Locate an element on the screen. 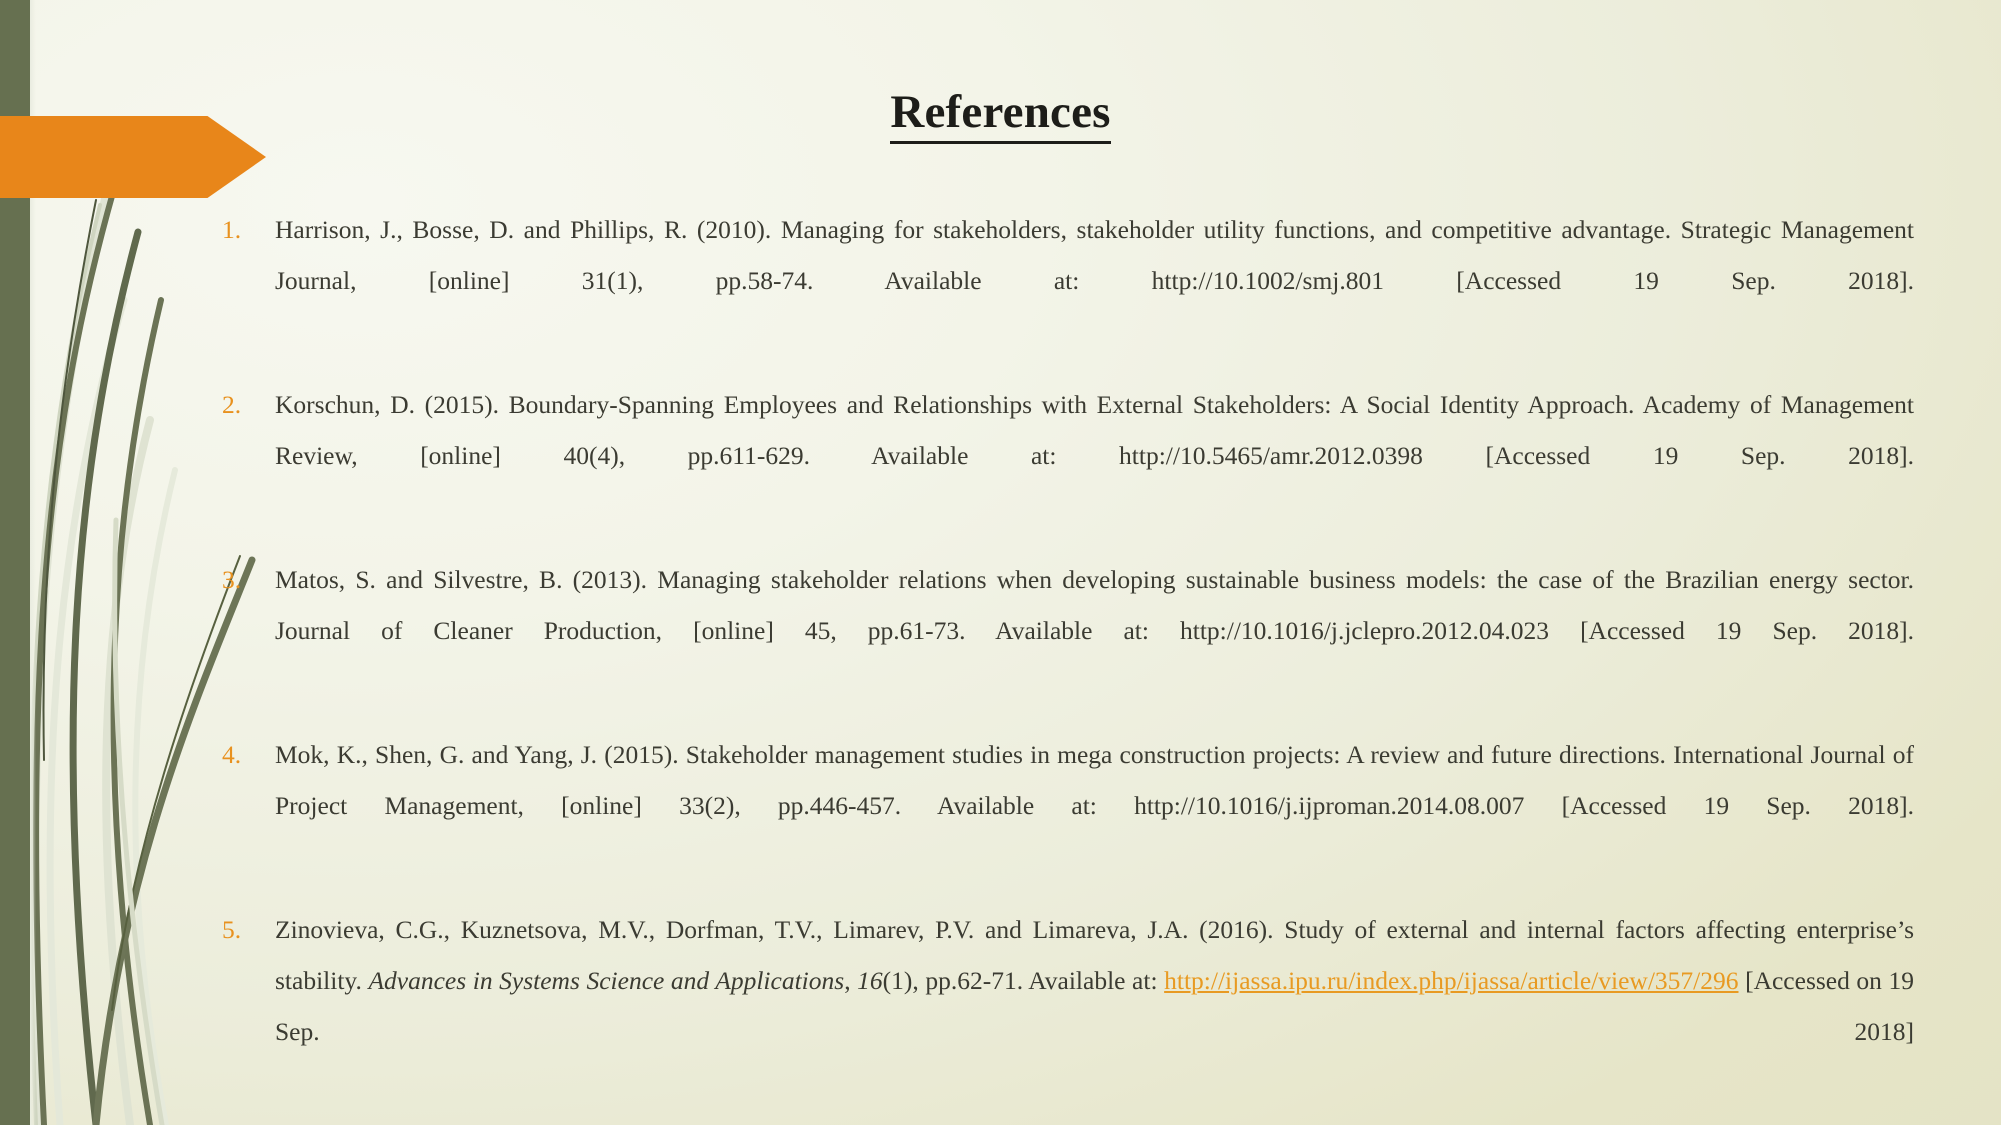 Image resolution: width=2001 pixels, height=1125 pixels. reference-italic-span: 16 is located at coordinates (870, 980).